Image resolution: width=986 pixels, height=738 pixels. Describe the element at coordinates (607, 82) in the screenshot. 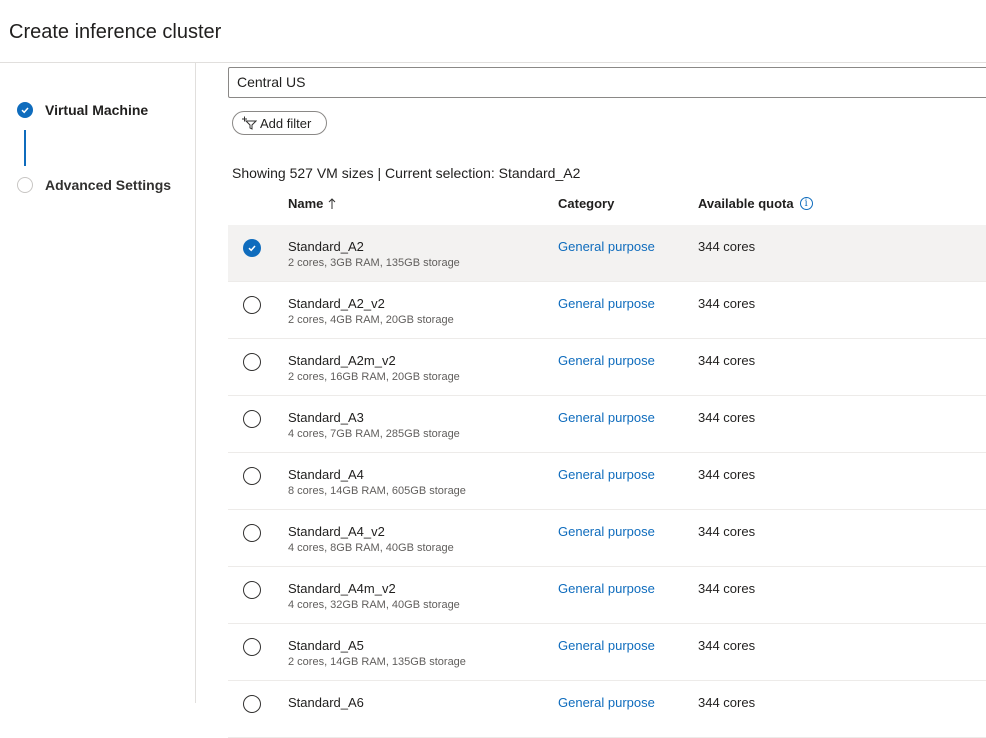

I see `region-field: Central US` at that location.